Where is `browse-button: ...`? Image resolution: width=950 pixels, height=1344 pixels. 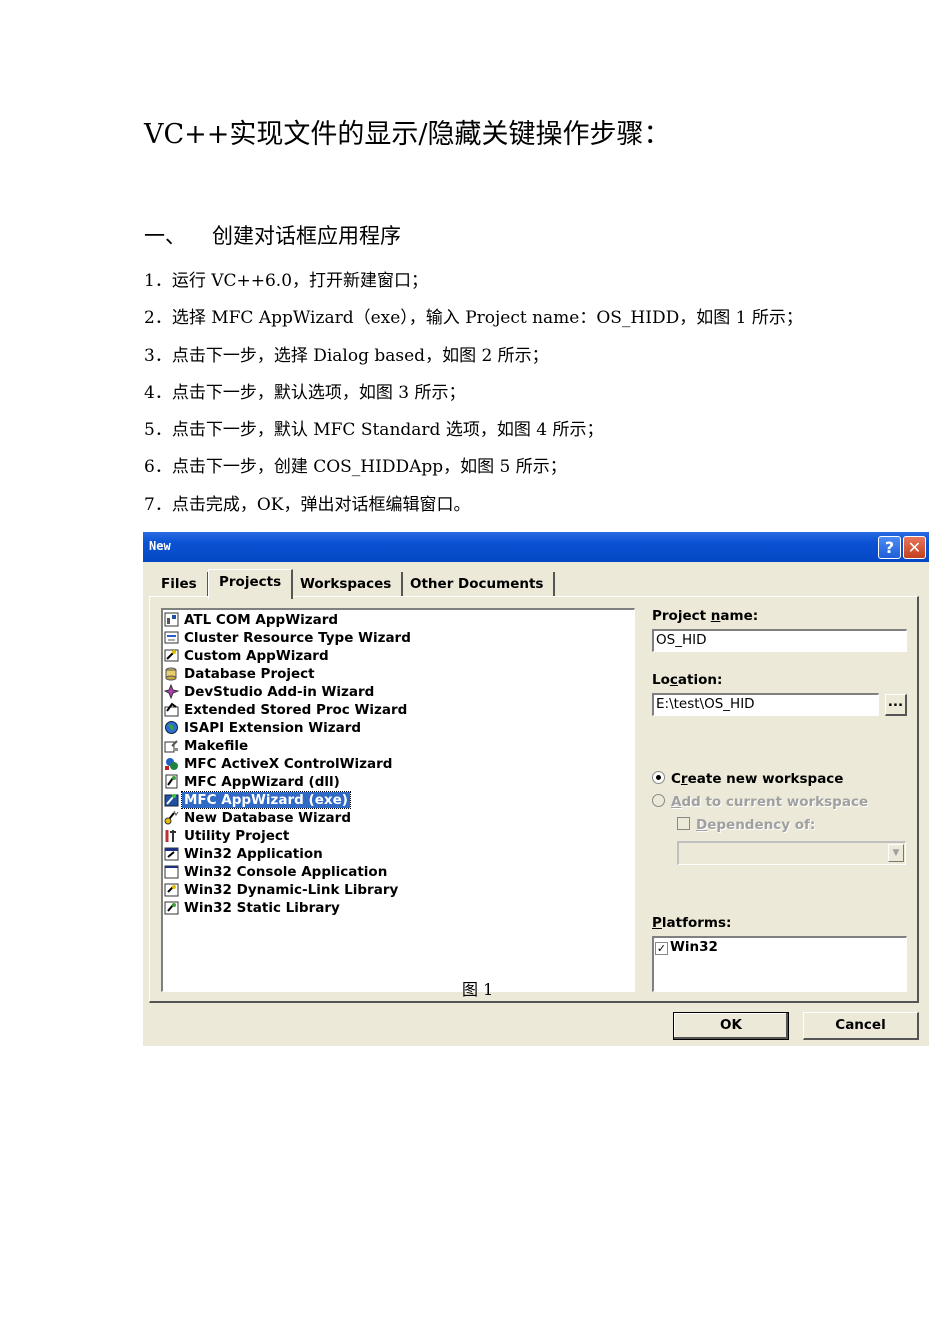 browse-button: ... is located at coordinates (896, 705).